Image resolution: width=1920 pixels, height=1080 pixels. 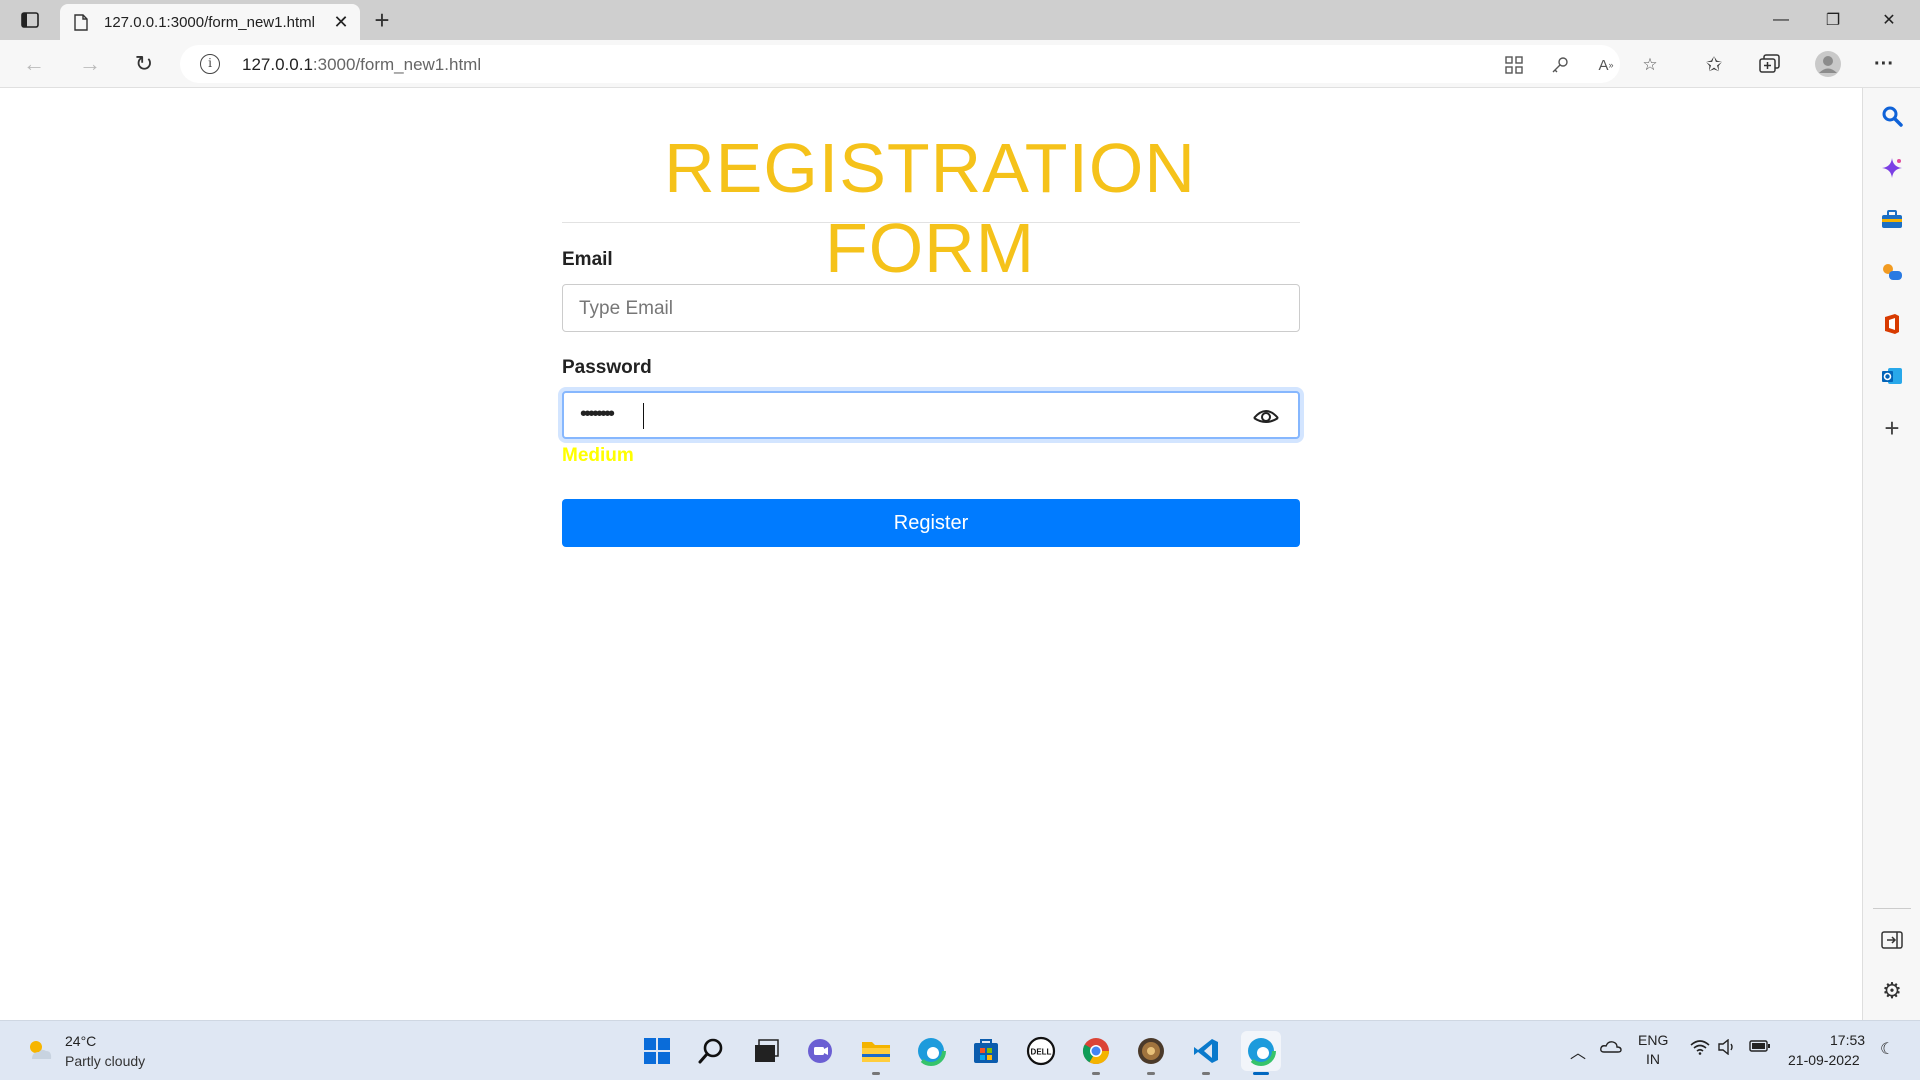 What do you see at coordinates (1770, 64) in the screenshot?
I see `collections-icon` at bounding box center [1770, 64].